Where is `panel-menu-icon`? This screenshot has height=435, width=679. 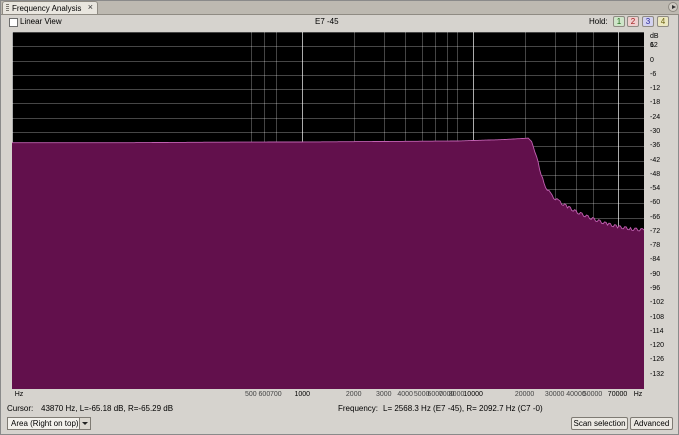
panel-menu-icon is located at coordinates (673, 7).